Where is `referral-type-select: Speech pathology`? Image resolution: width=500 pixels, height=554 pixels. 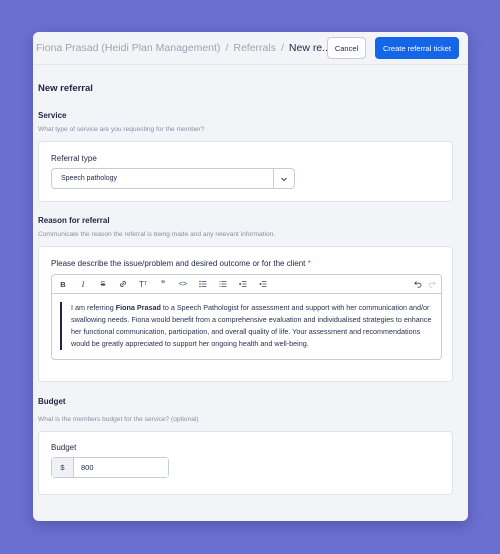
referral-type-select: Speech pathology is located at coordinates (173, 178).